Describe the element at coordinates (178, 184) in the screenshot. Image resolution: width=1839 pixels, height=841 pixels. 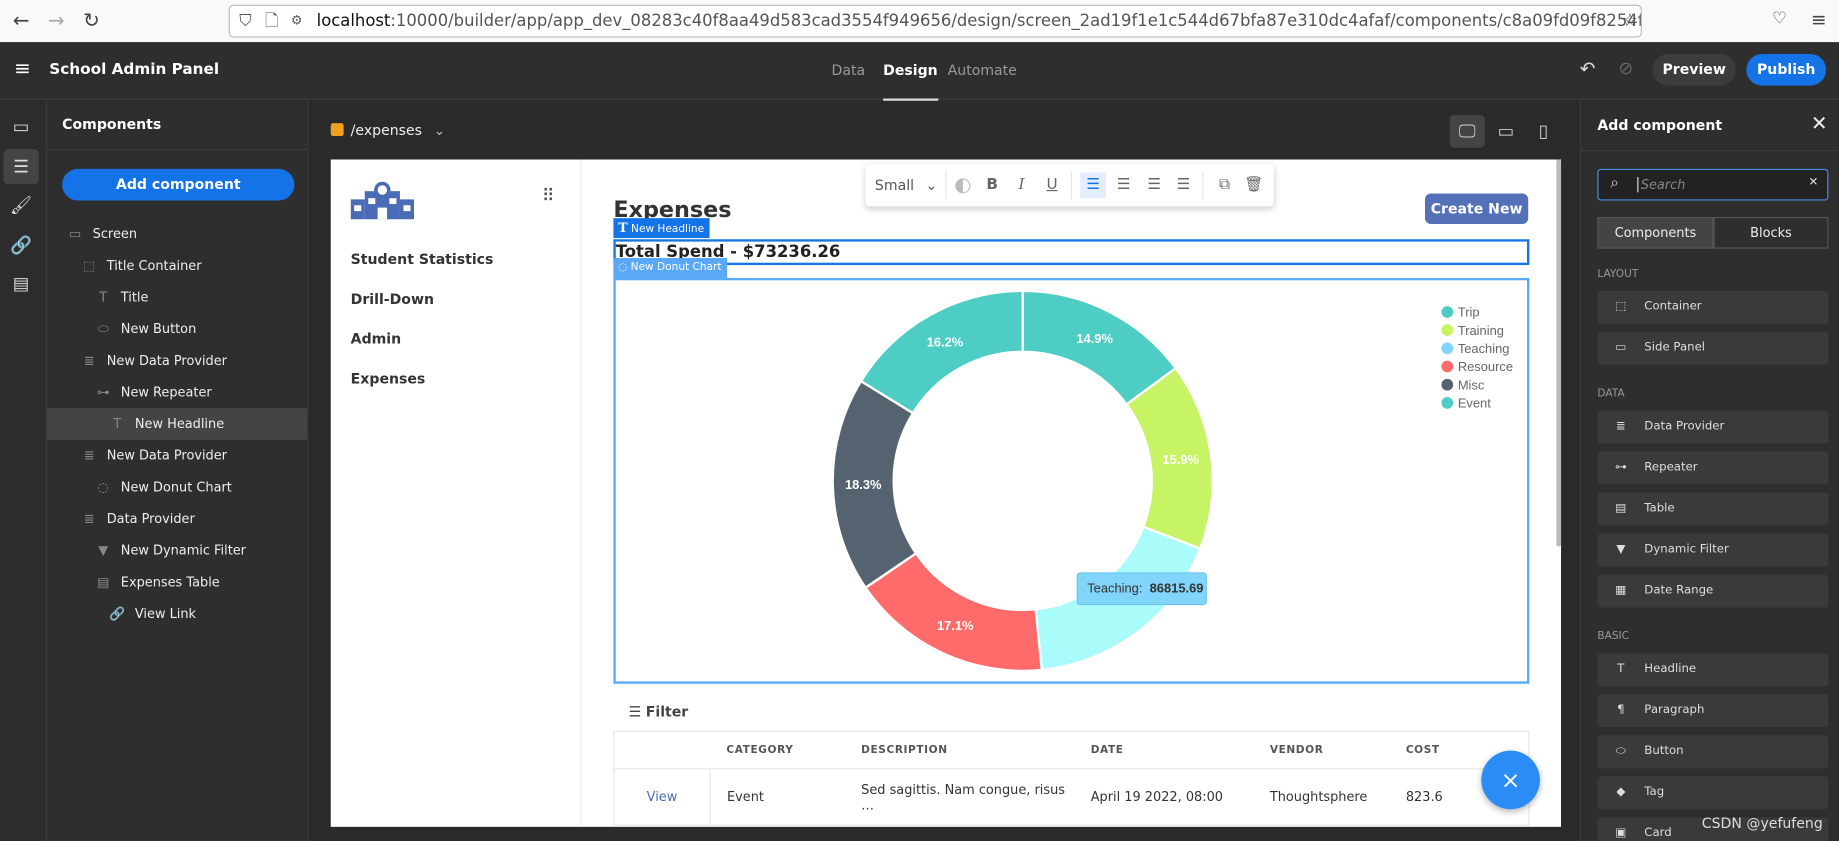
I see `add-component-button: Add component` at that location.